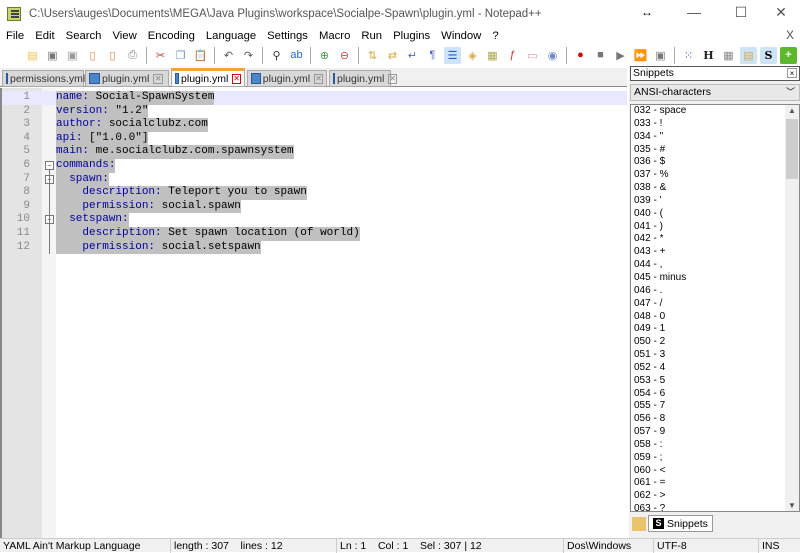  I want to click on panel-close-button: ×, so click(792, 73).